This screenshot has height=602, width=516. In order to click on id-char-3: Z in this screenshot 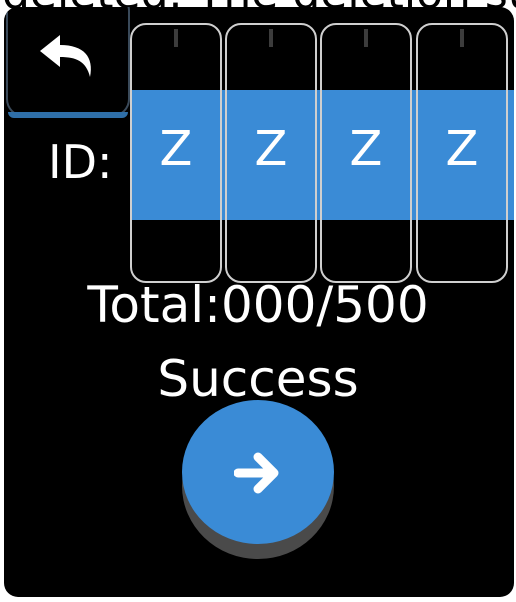, I will do `click(366, 149)`.